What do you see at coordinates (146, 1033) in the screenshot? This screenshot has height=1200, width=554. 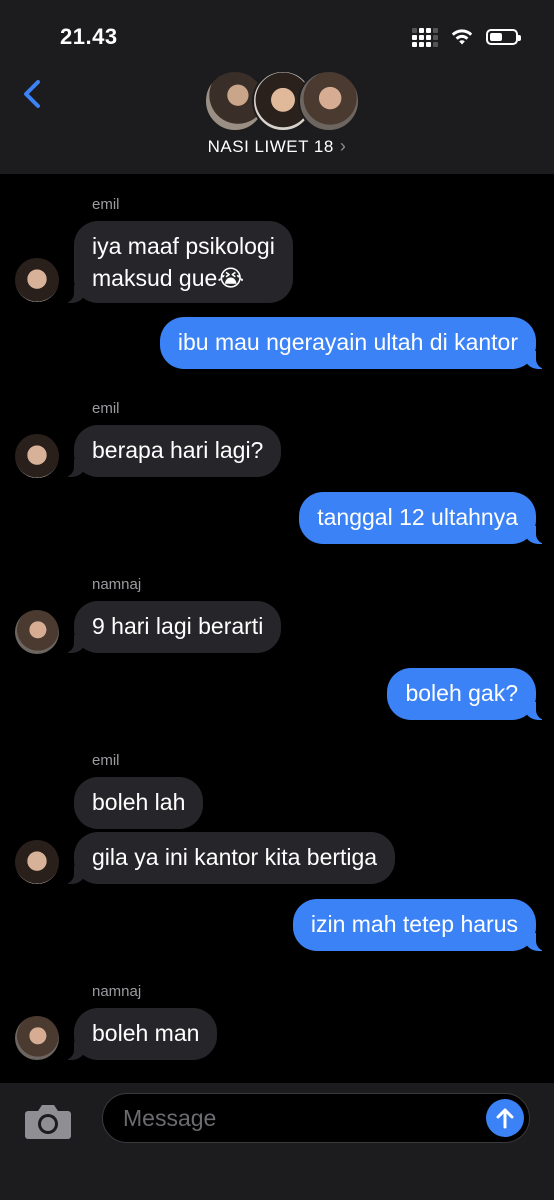 I see `message-text: boleh man` at bounding box center [146, 1033].